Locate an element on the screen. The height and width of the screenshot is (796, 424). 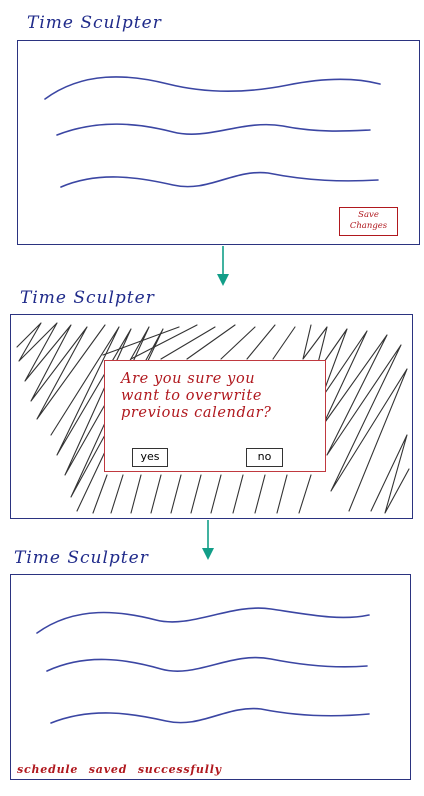
screen3-wave-lines is located at coordinates (203, 665).